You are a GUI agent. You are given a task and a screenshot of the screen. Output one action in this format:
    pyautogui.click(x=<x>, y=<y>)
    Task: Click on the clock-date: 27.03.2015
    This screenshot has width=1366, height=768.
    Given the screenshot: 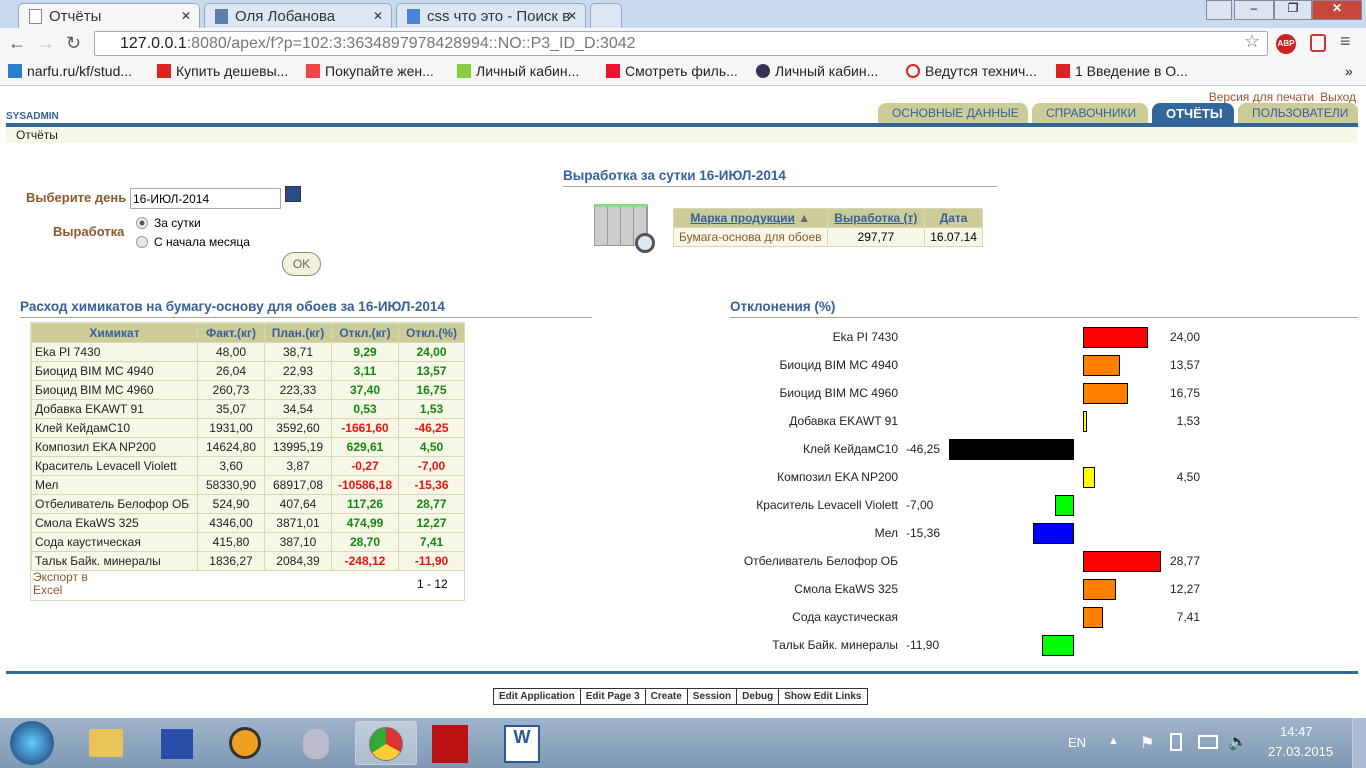 What is the action you would take?
    pyautogui.click(x=1300, y=751)
    